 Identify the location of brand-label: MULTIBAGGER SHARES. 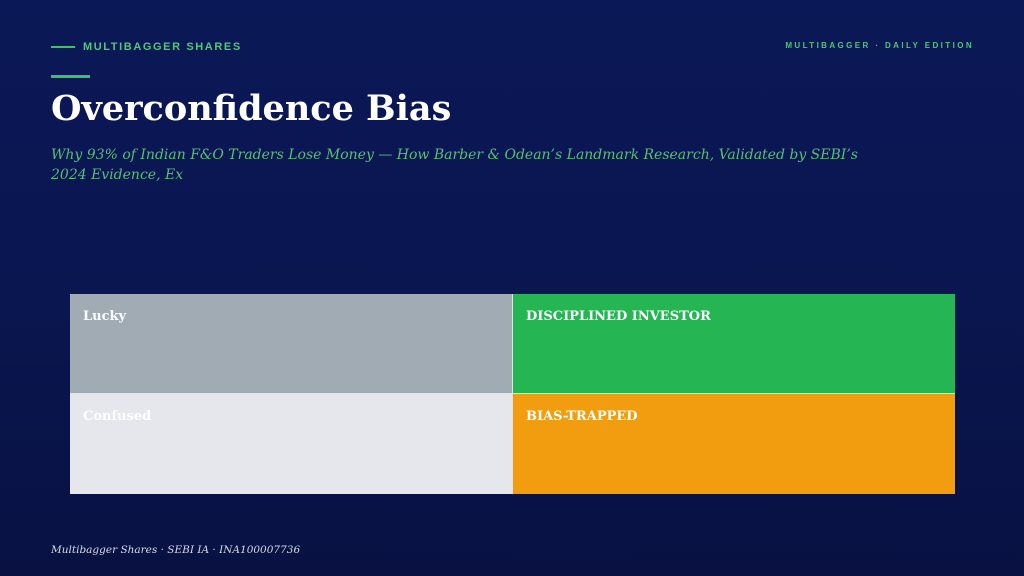
(162, 47).